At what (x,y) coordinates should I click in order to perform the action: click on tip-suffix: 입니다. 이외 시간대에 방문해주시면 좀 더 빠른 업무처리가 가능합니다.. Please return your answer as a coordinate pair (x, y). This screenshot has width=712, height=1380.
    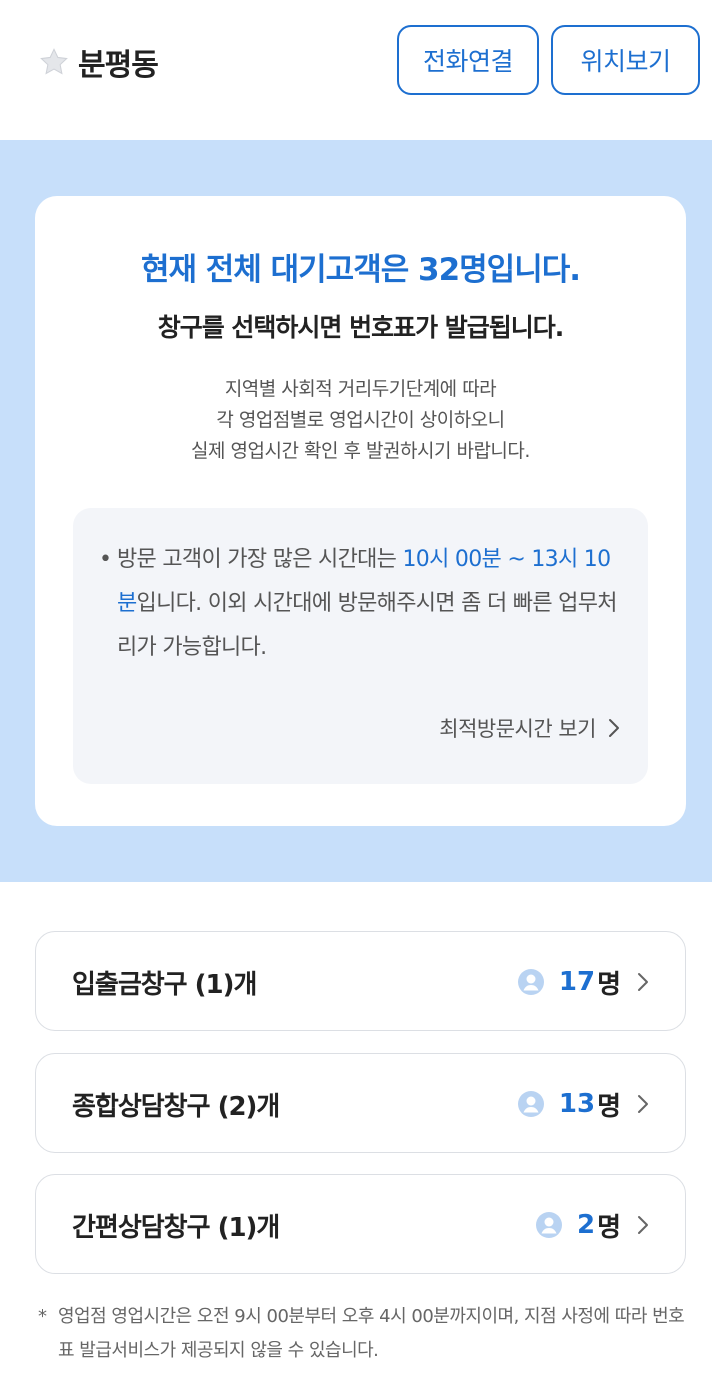
    Looking at the image, I should click on (367, 625).